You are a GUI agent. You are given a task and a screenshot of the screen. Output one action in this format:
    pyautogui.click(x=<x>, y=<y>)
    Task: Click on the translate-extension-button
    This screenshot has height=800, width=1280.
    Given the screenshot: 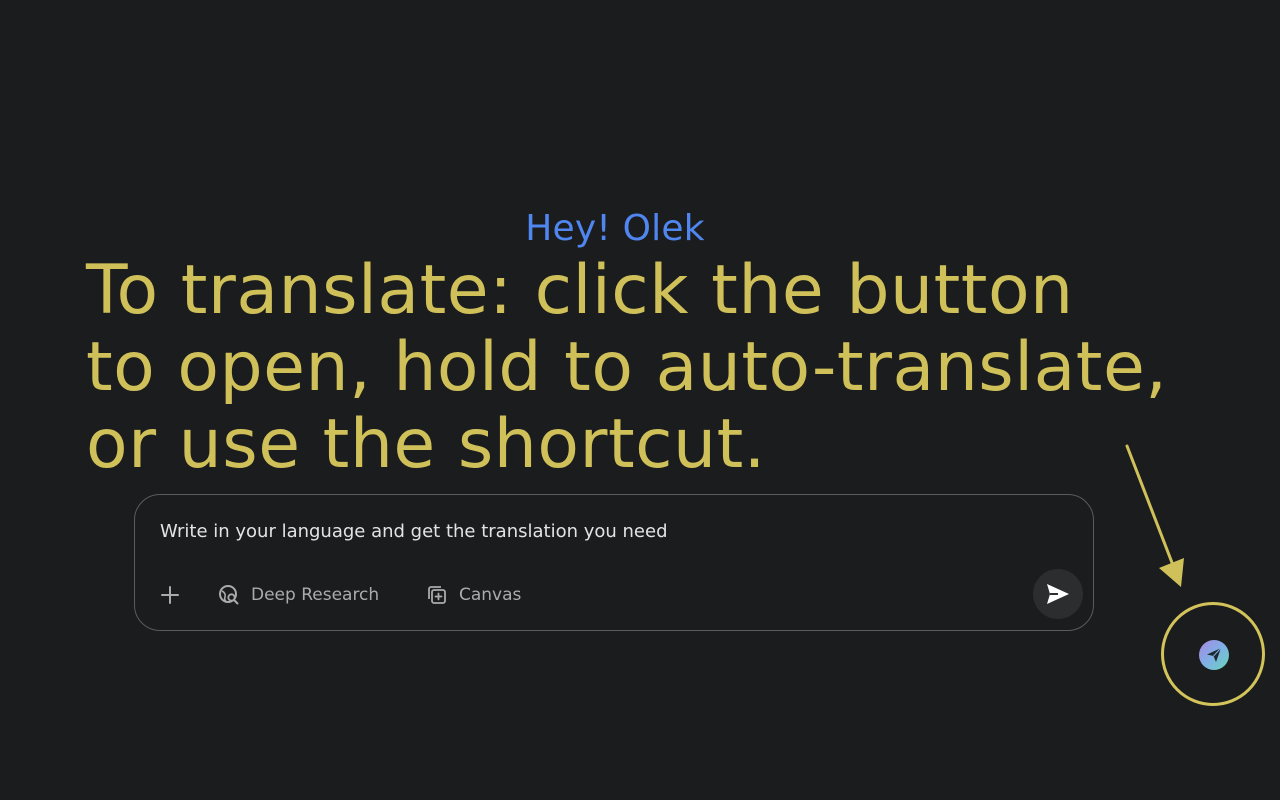 What is the action you would take?
    pyautogui.click(x=1214, y=655)
    